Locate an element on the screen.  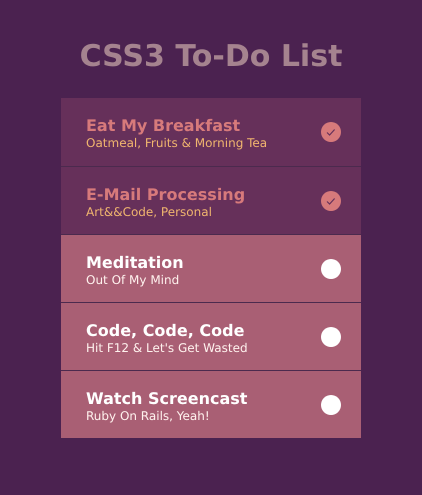
task-subtitle: Hit F12 & Let's Get Wasted is located at coordinates (167, 347).